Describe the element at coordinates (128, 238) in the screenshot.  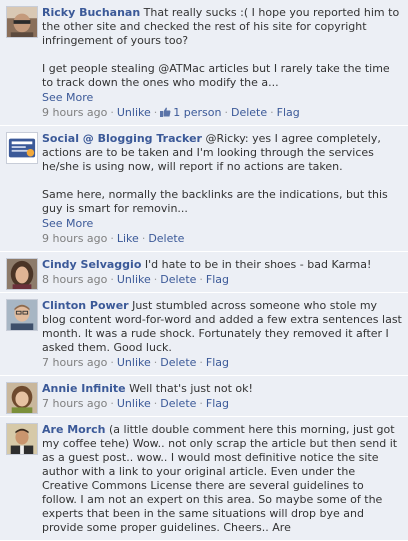
I see `like-link: Like` at that location.